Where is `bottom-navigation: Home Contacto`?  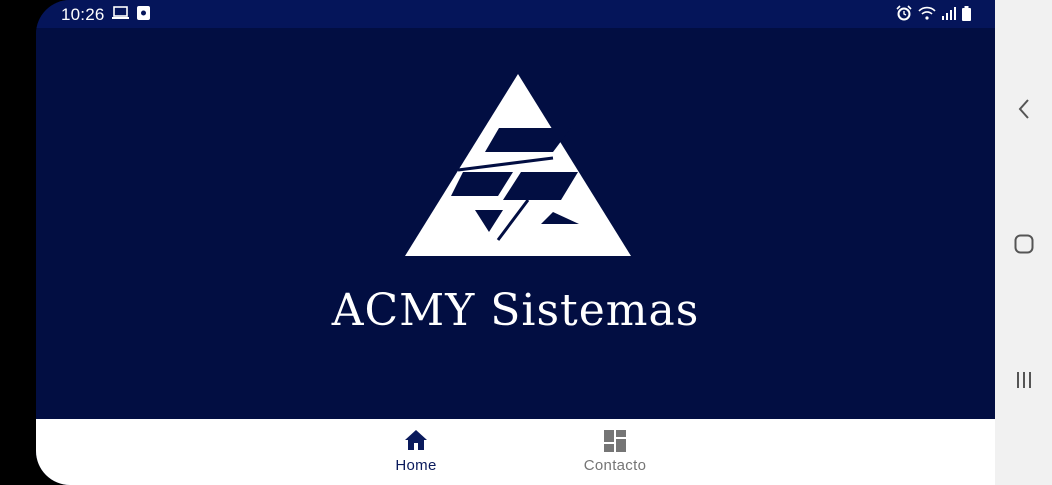
bottom-navigation: Home Contacto is located at coordinates (515, 452).